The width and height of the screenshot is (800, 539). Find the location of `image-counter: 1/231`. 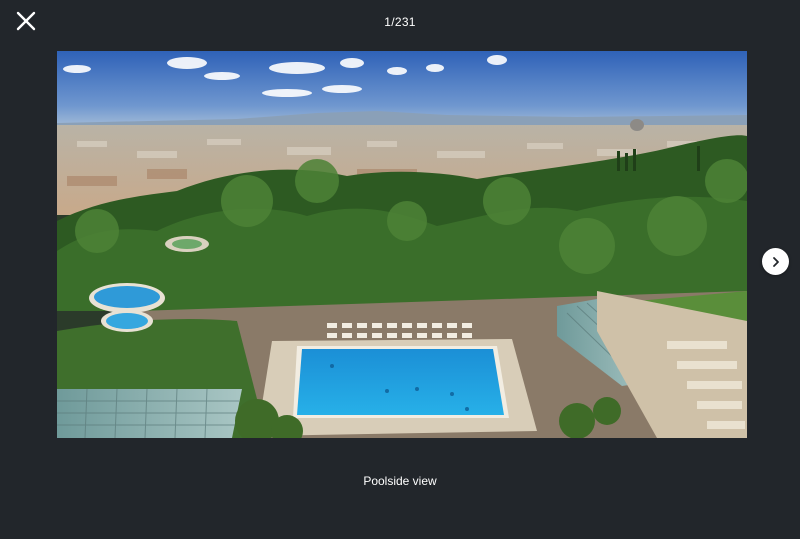

image-counter: 1/231 is located at coordinates (400, 22).